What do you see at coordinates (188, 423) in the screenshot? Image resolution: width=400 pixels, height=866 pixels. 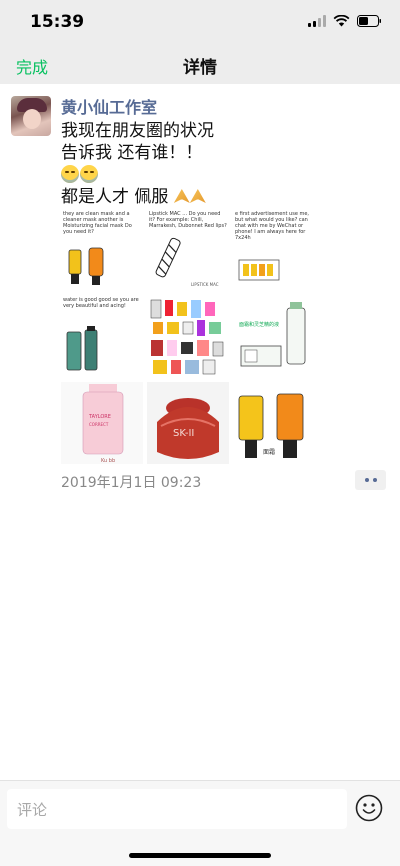 I see `image-tile-8: SK-II` at bounding box center [188, 423].